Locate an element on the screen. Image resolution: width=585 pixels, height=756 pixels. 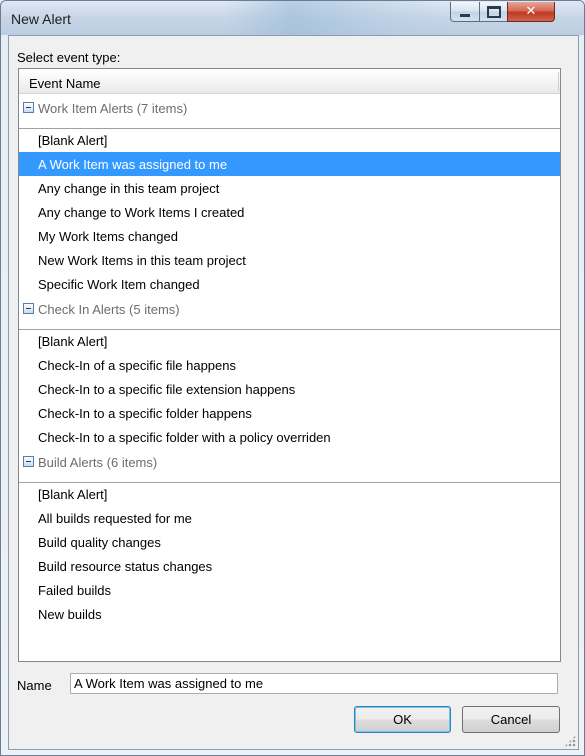
minimize-icon is located at coordinates (465, 15).